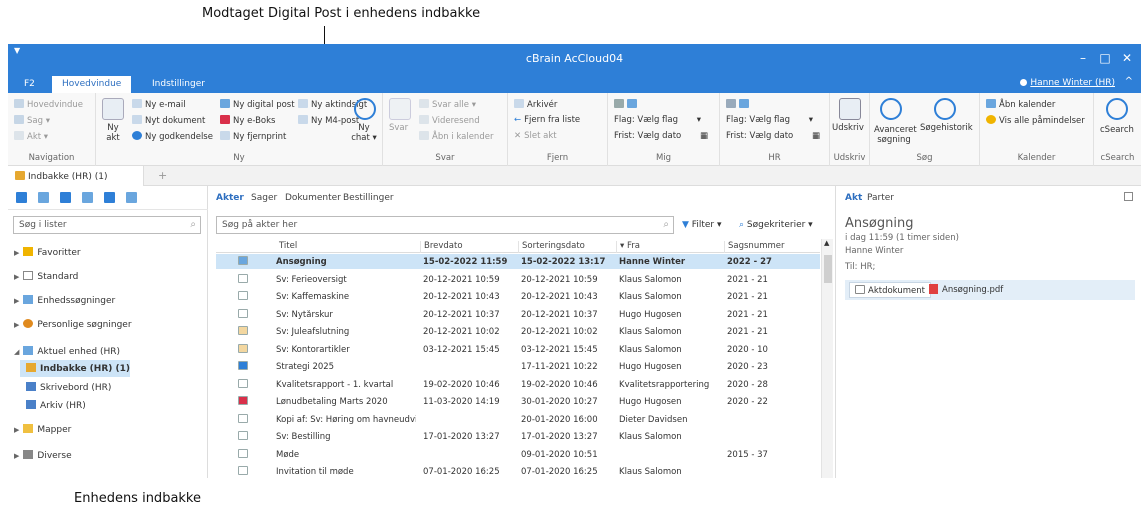 The image size is (1141, 508). Describe the element at coordinates (769, 247) in the screenshot. I see `col-case-number: Sagsnummer` at that location.